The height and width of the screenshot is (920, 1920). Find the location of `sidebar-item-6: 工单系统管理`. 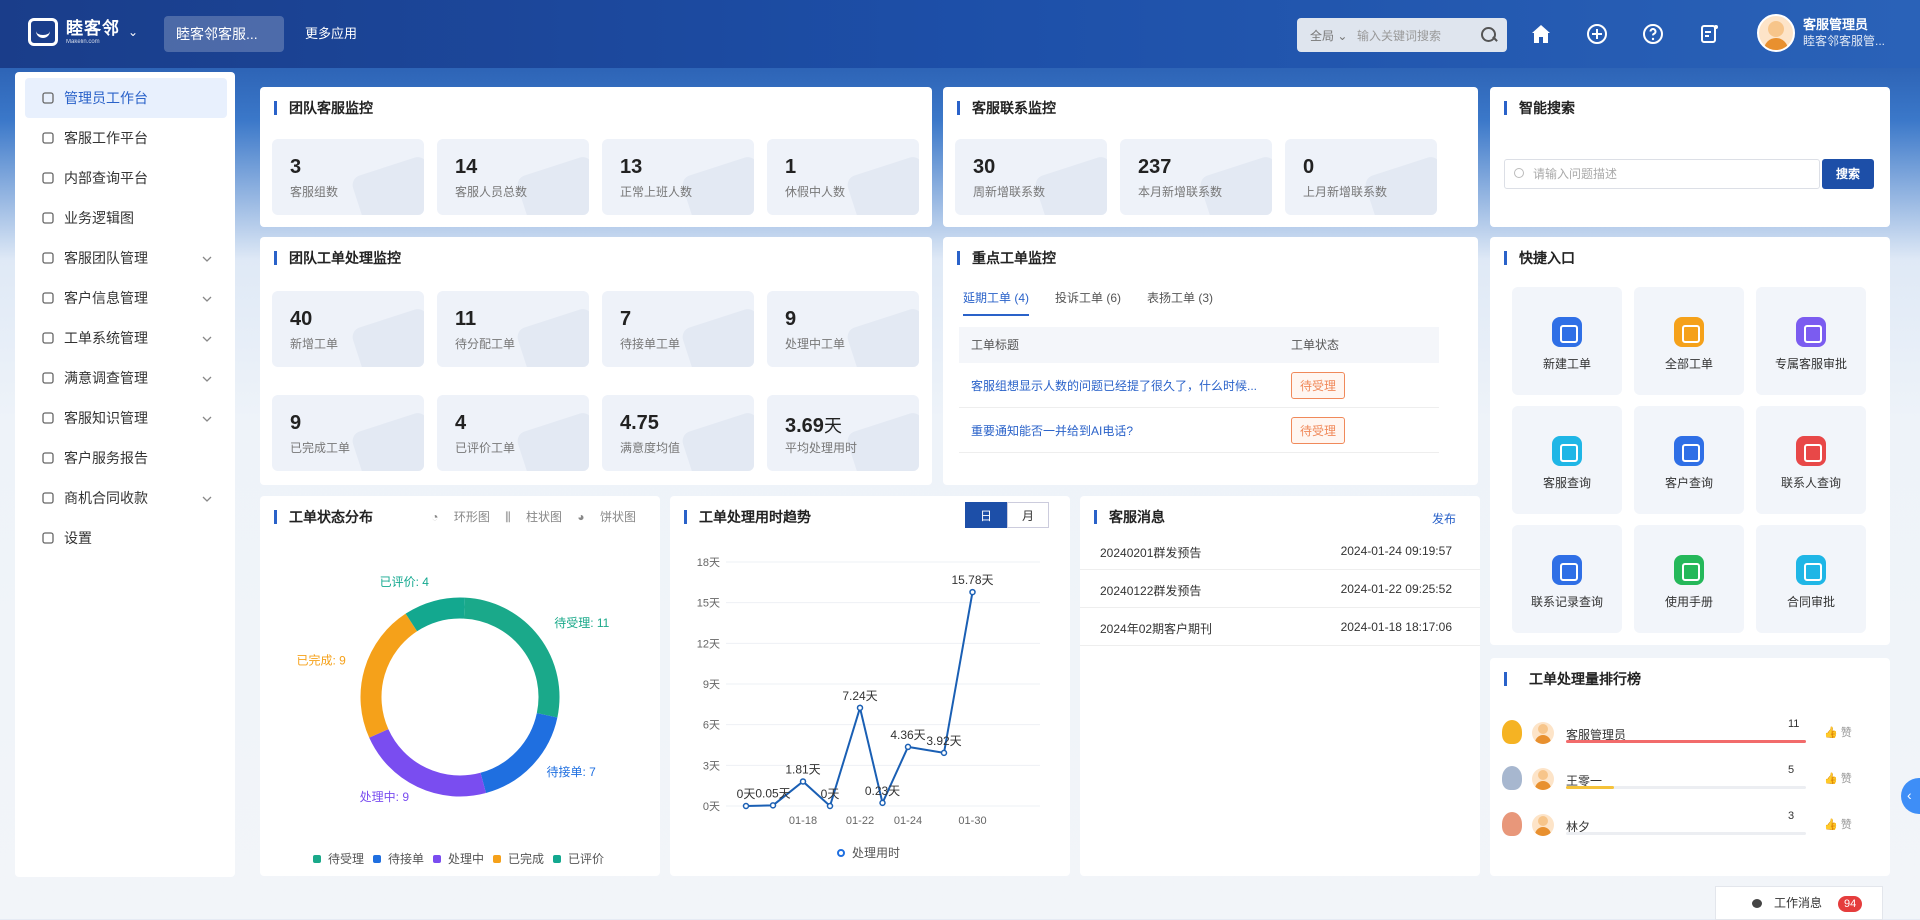

sidebar-item-6: 工单系统管理 is located at coordinates (125, 338).